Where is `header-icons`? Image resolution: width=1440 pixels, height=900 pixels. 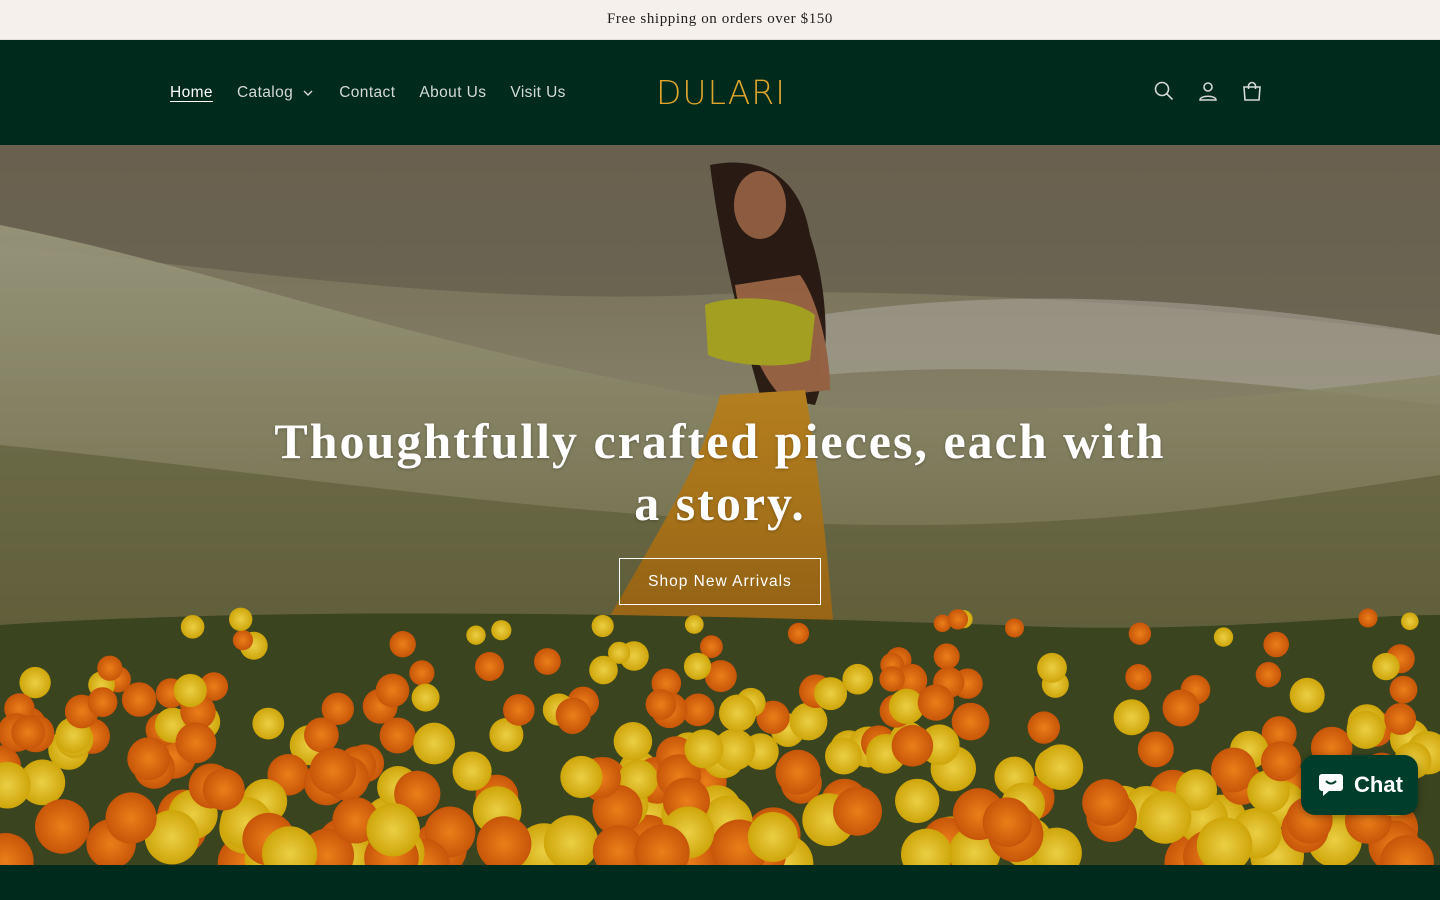 header-icons is located at coordinates (1208, 91).